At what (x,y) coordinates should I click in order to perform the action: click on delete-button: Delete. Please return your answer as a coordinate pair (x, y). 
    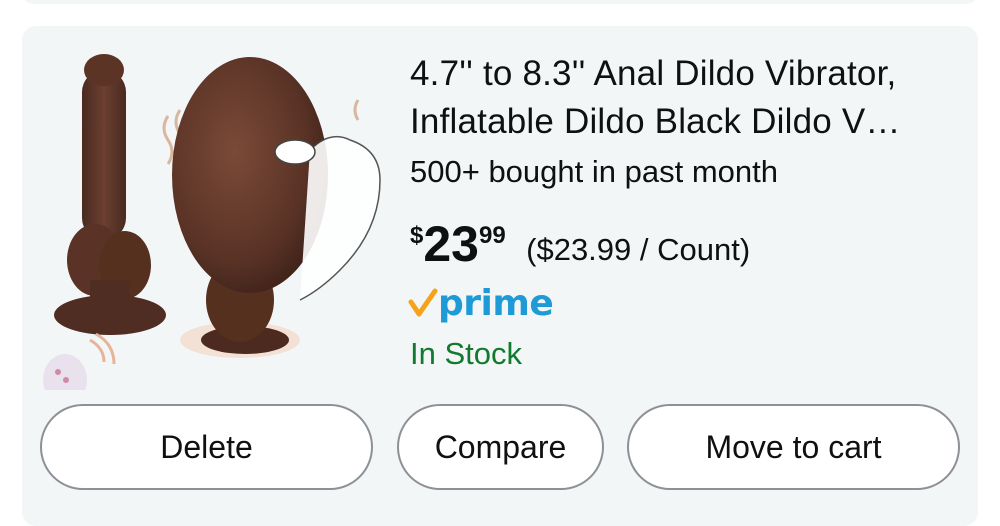
    Looking at the image, I should click on (206, 447).